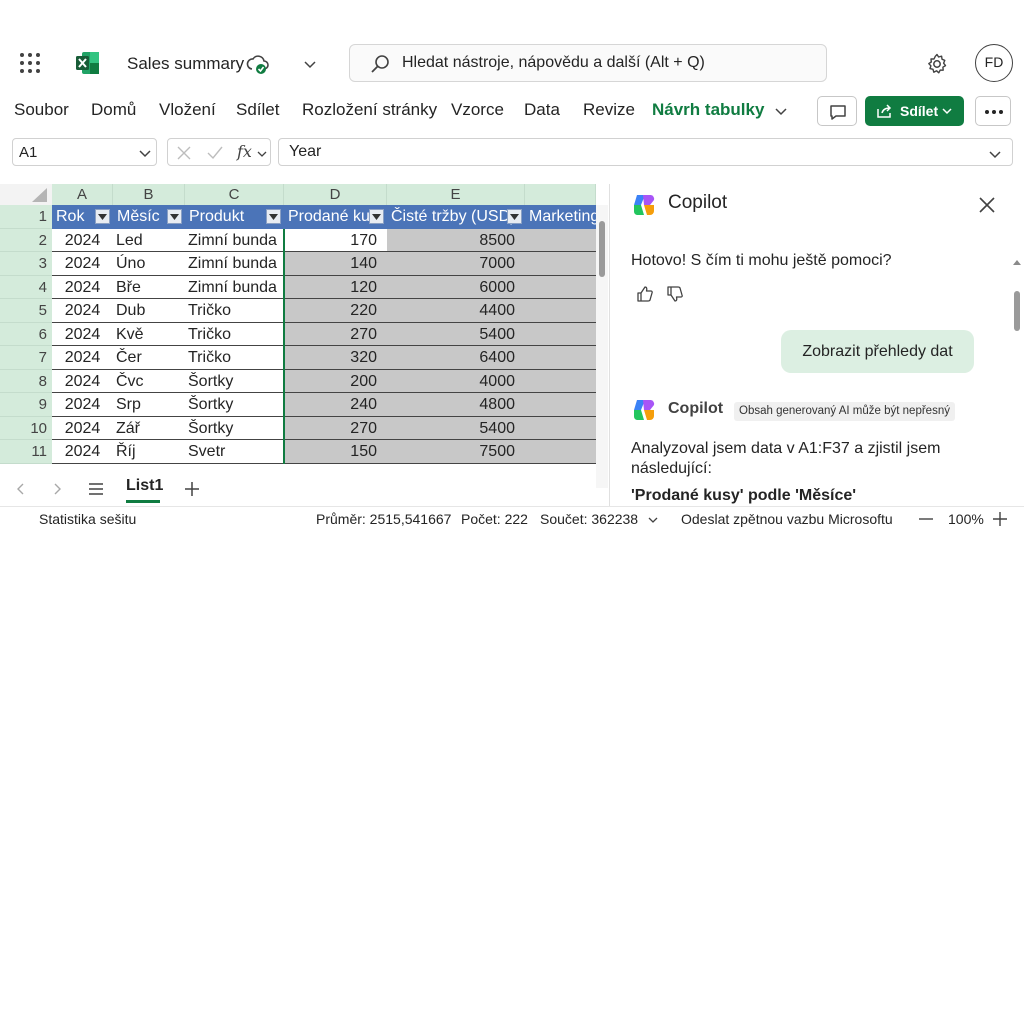 Image resolution: width=1024 pixels, height=1024 pixels. I want to click on table-cell: 200, so click(335, 381).